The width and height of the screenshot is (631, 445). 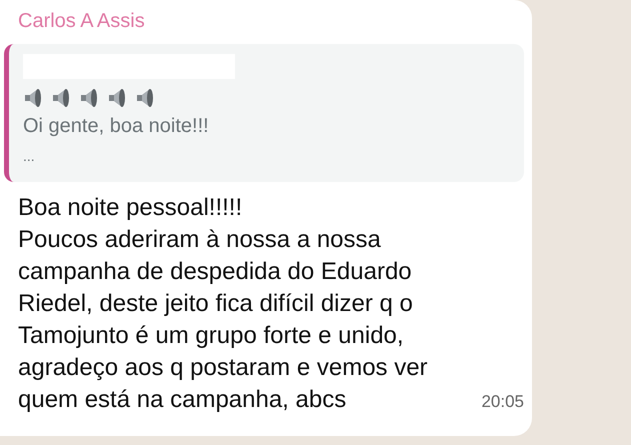 What do you see at coordinates (81, 21) in the screenshot?
I see `sender-name: Carlos A Assis` at bounding box center [81, 21].